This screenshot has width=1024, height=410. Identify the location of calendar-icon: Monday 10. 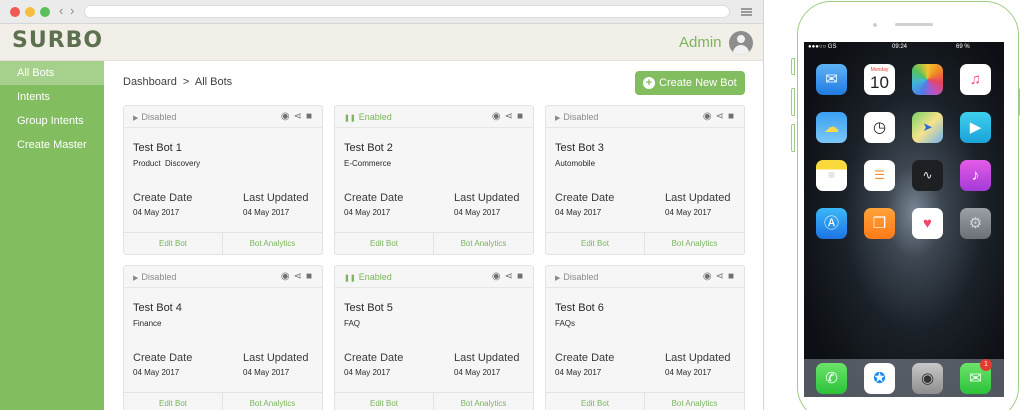
(879, 79).